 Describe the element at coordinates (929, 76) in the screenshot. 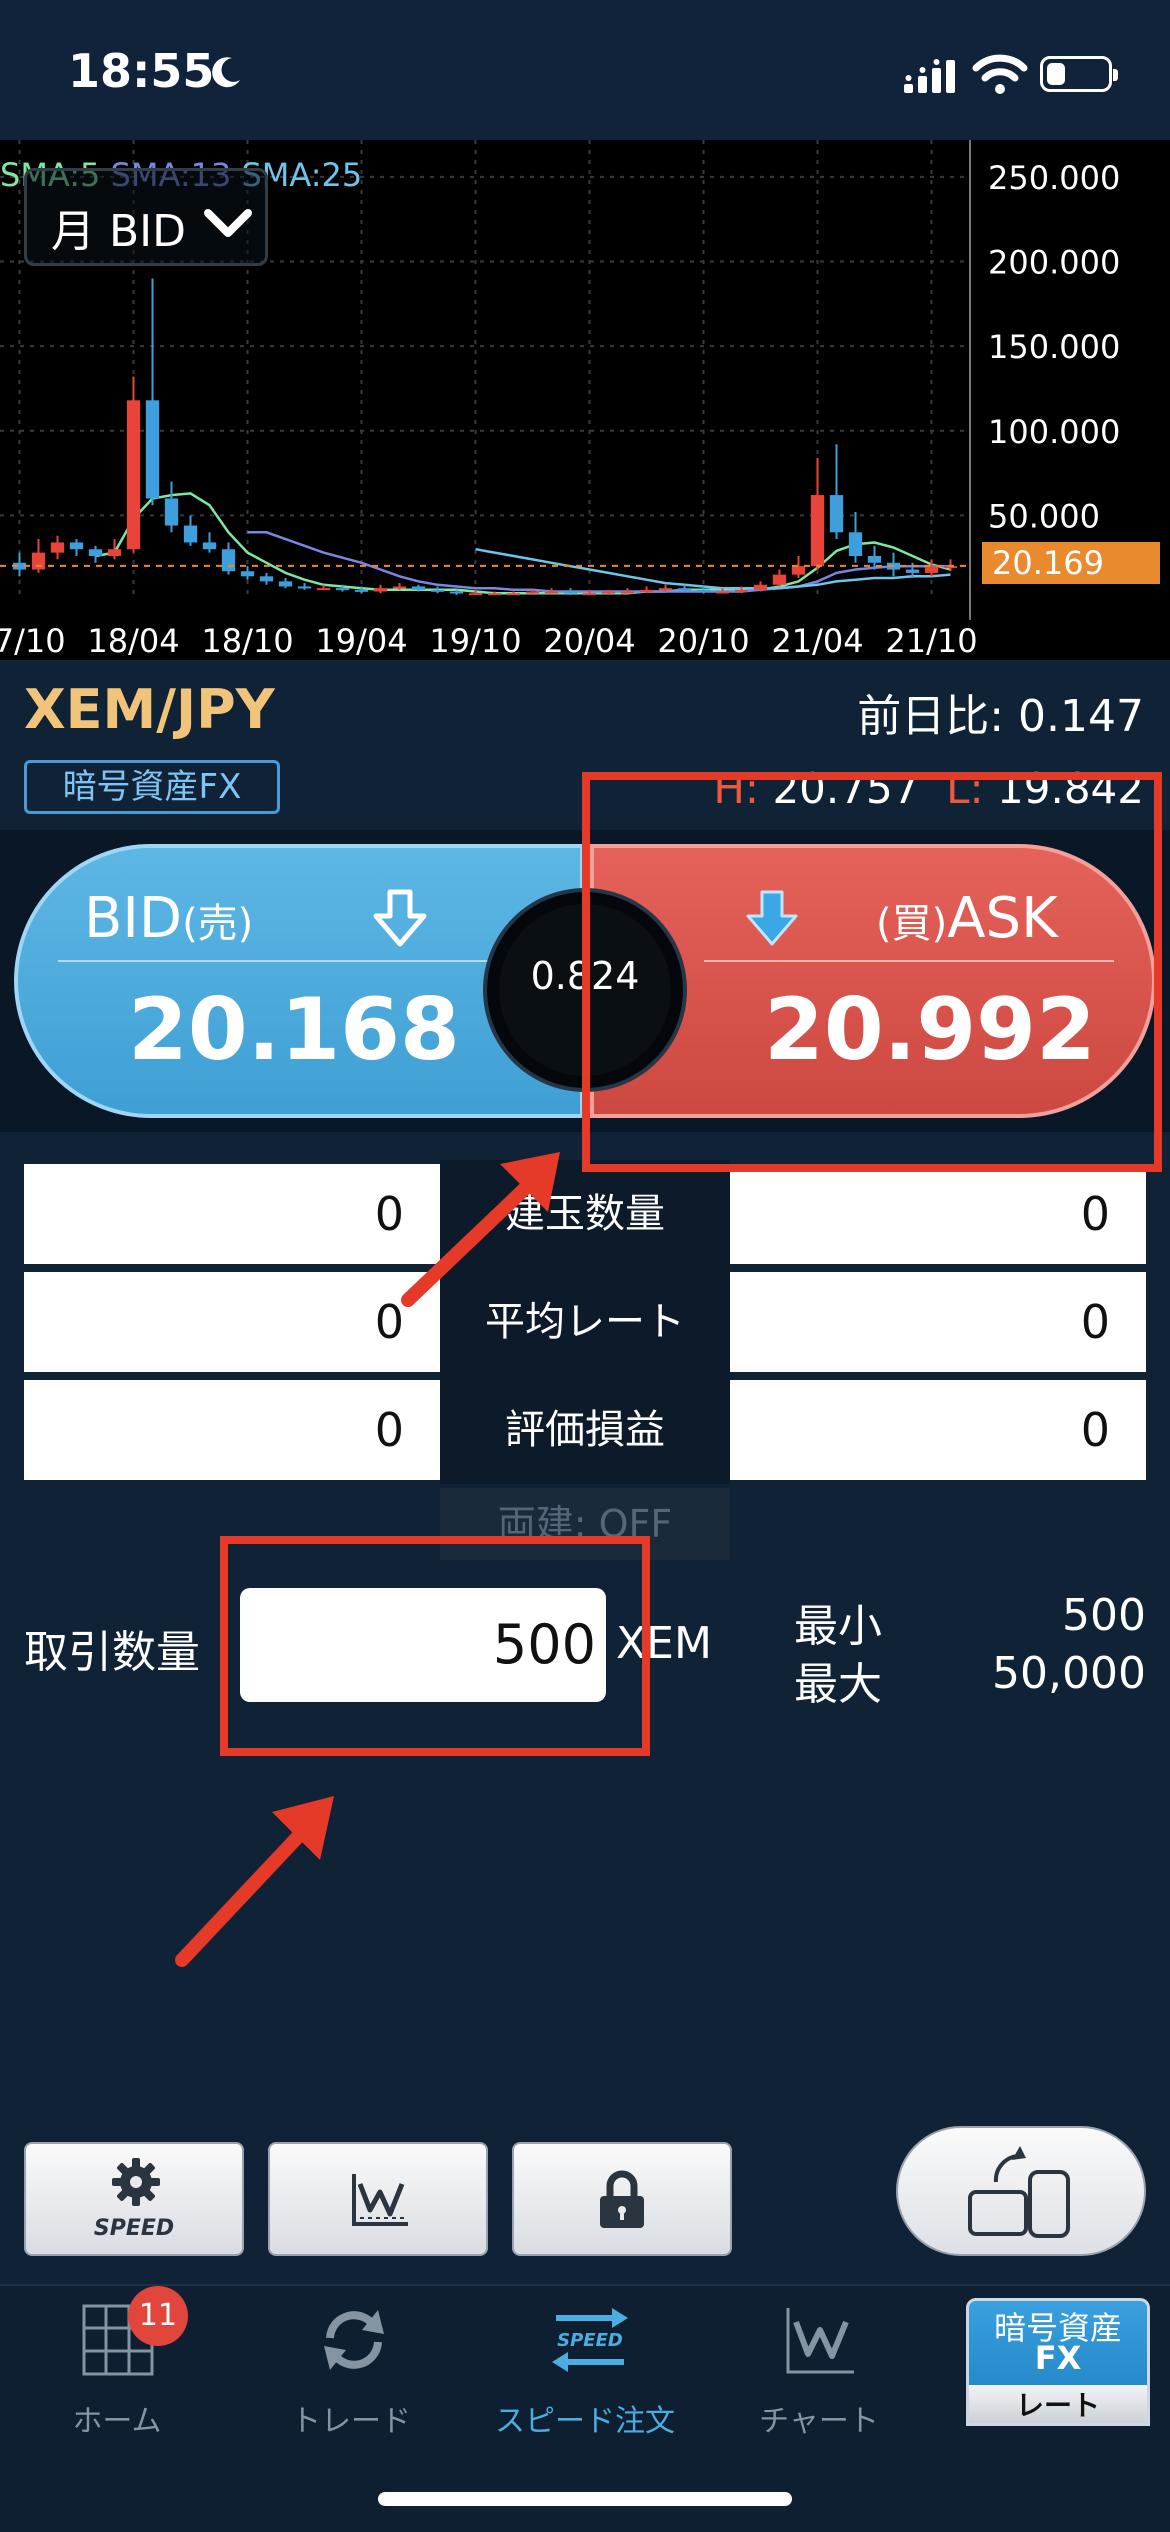

I see `cellular-signal-icon` at that location.